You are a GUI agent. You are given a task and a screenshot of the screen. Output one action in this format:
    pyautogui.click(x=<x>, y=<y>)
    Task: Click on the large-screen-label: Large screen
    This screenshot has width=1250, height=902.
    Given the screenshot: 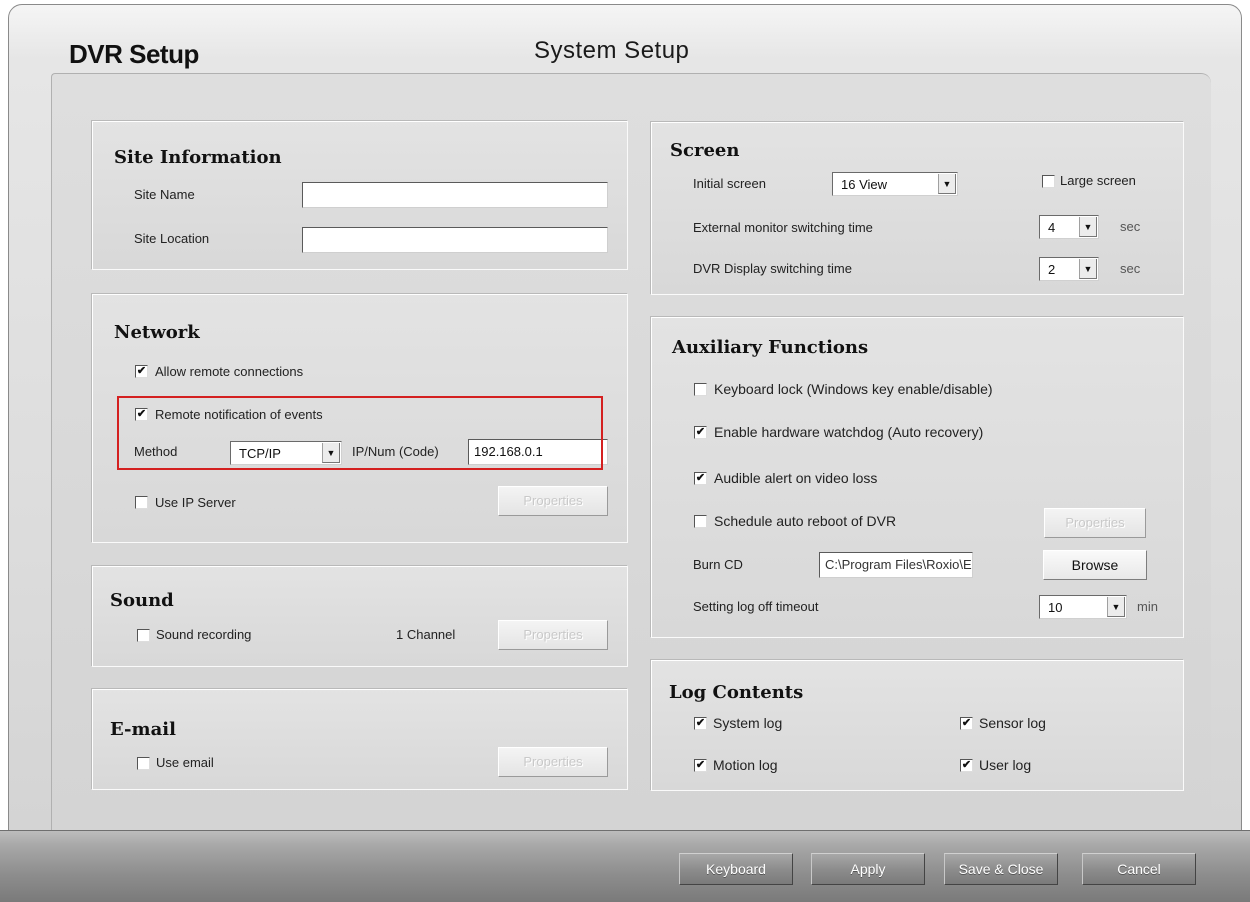 What is the action you would take?
    pyautogui.click(x=1098, y=180)
    